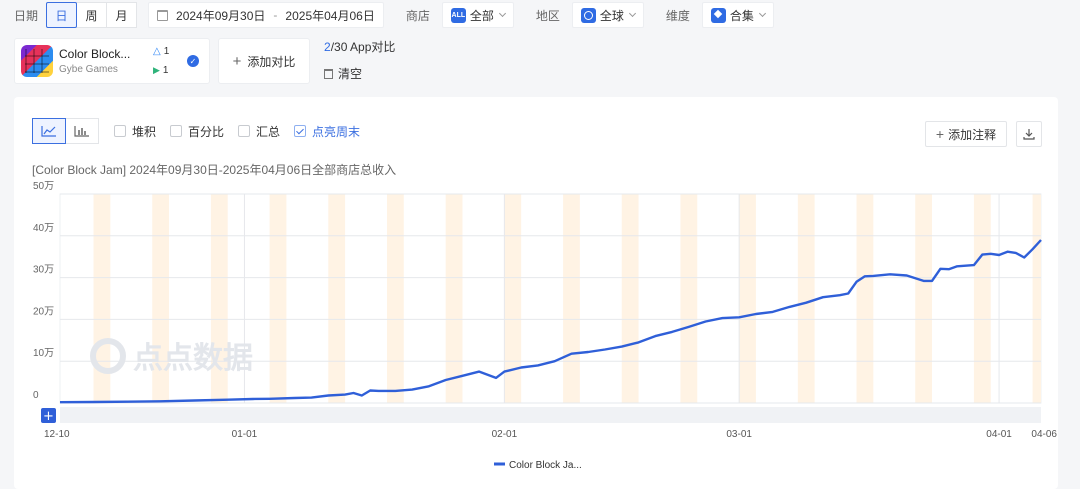 The height and width of the screenshot is (489, 1080). What do you see at coordinates (505, 434) in the screenshot?
I see `x-tick-label: 02-01` at bounding box center [505, 434].